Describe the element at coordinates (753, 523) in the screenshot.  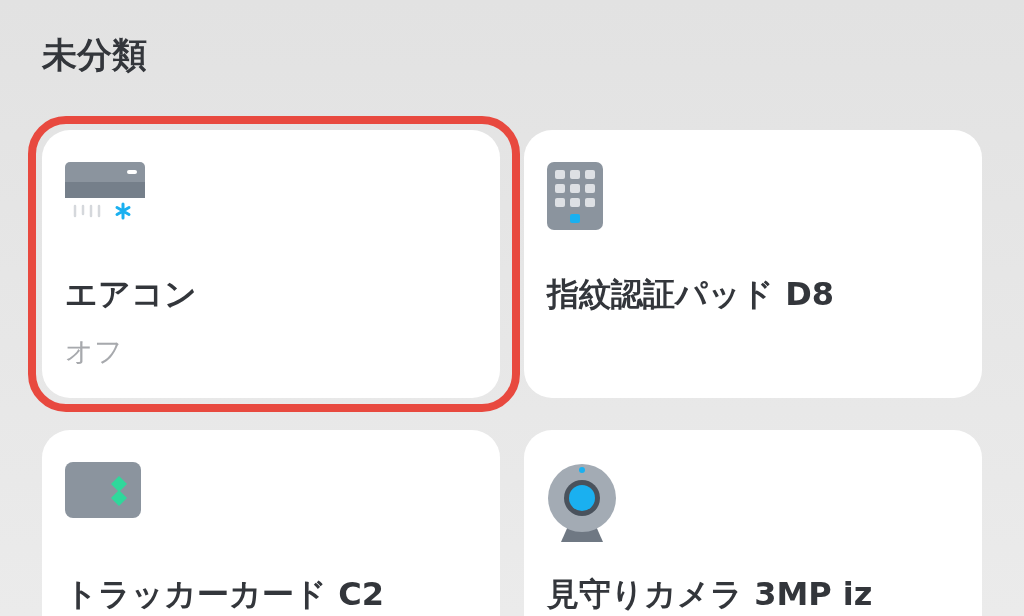
I see `device-card: 見守りカメラ 3MP iz` at that location.